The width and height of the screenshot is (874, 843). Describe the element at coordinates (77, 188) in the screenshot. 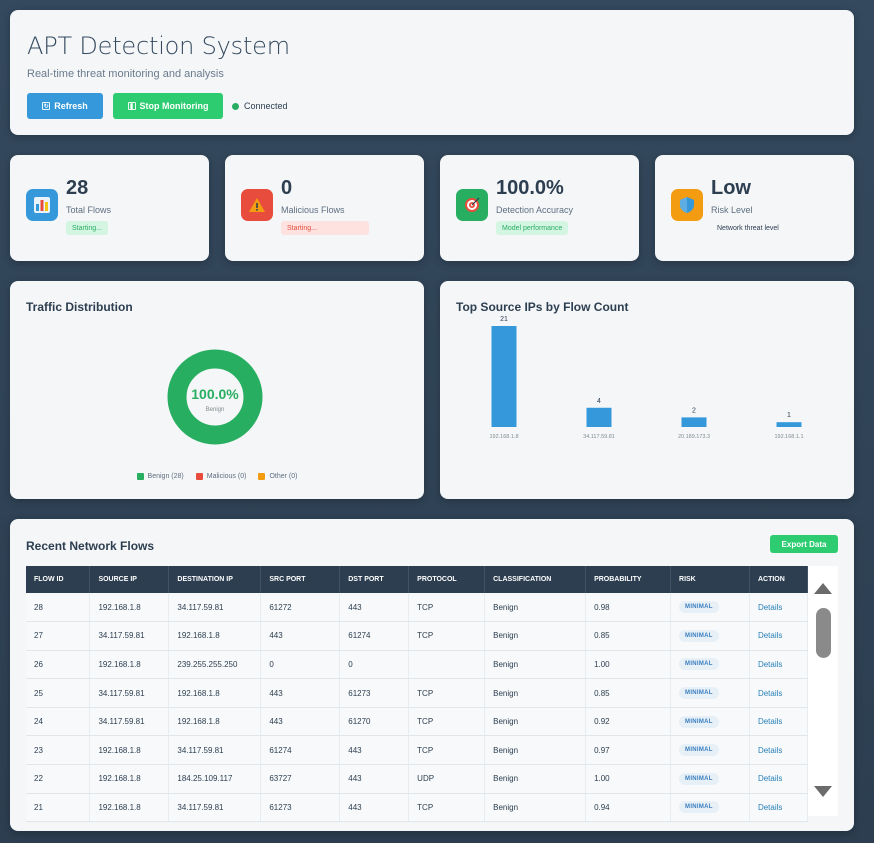

I see `total-flows-value: 28` at that location.